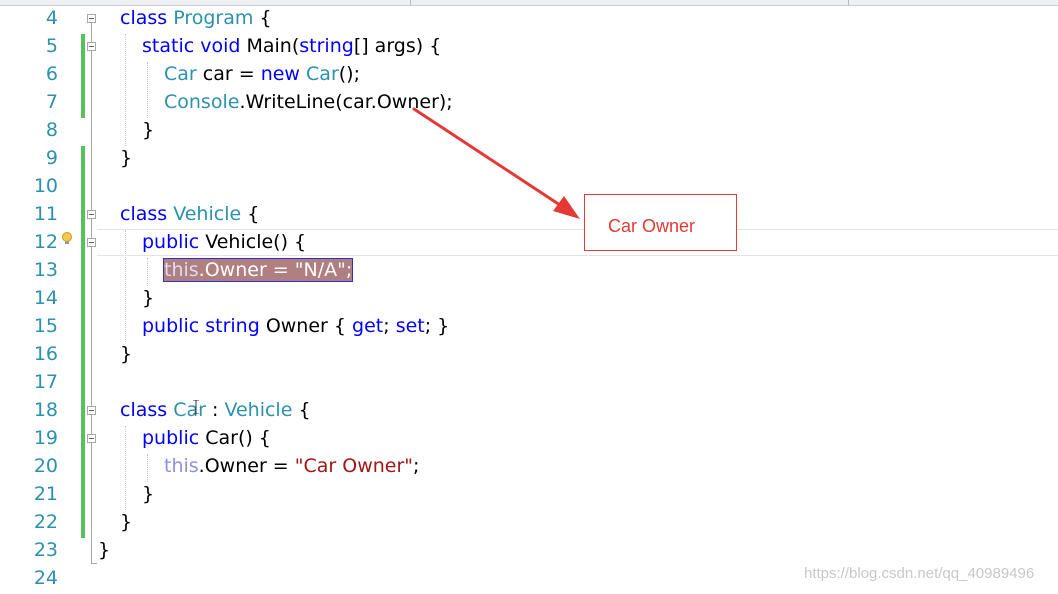  Describe the element at coordinates (496, 163) in the screenshot. I see `annotation-arrow` at that location.